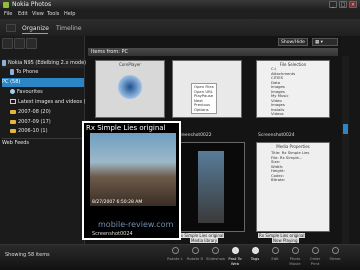  I want to click on sidebar-item-favourites: Favourites, so click(43, 92).